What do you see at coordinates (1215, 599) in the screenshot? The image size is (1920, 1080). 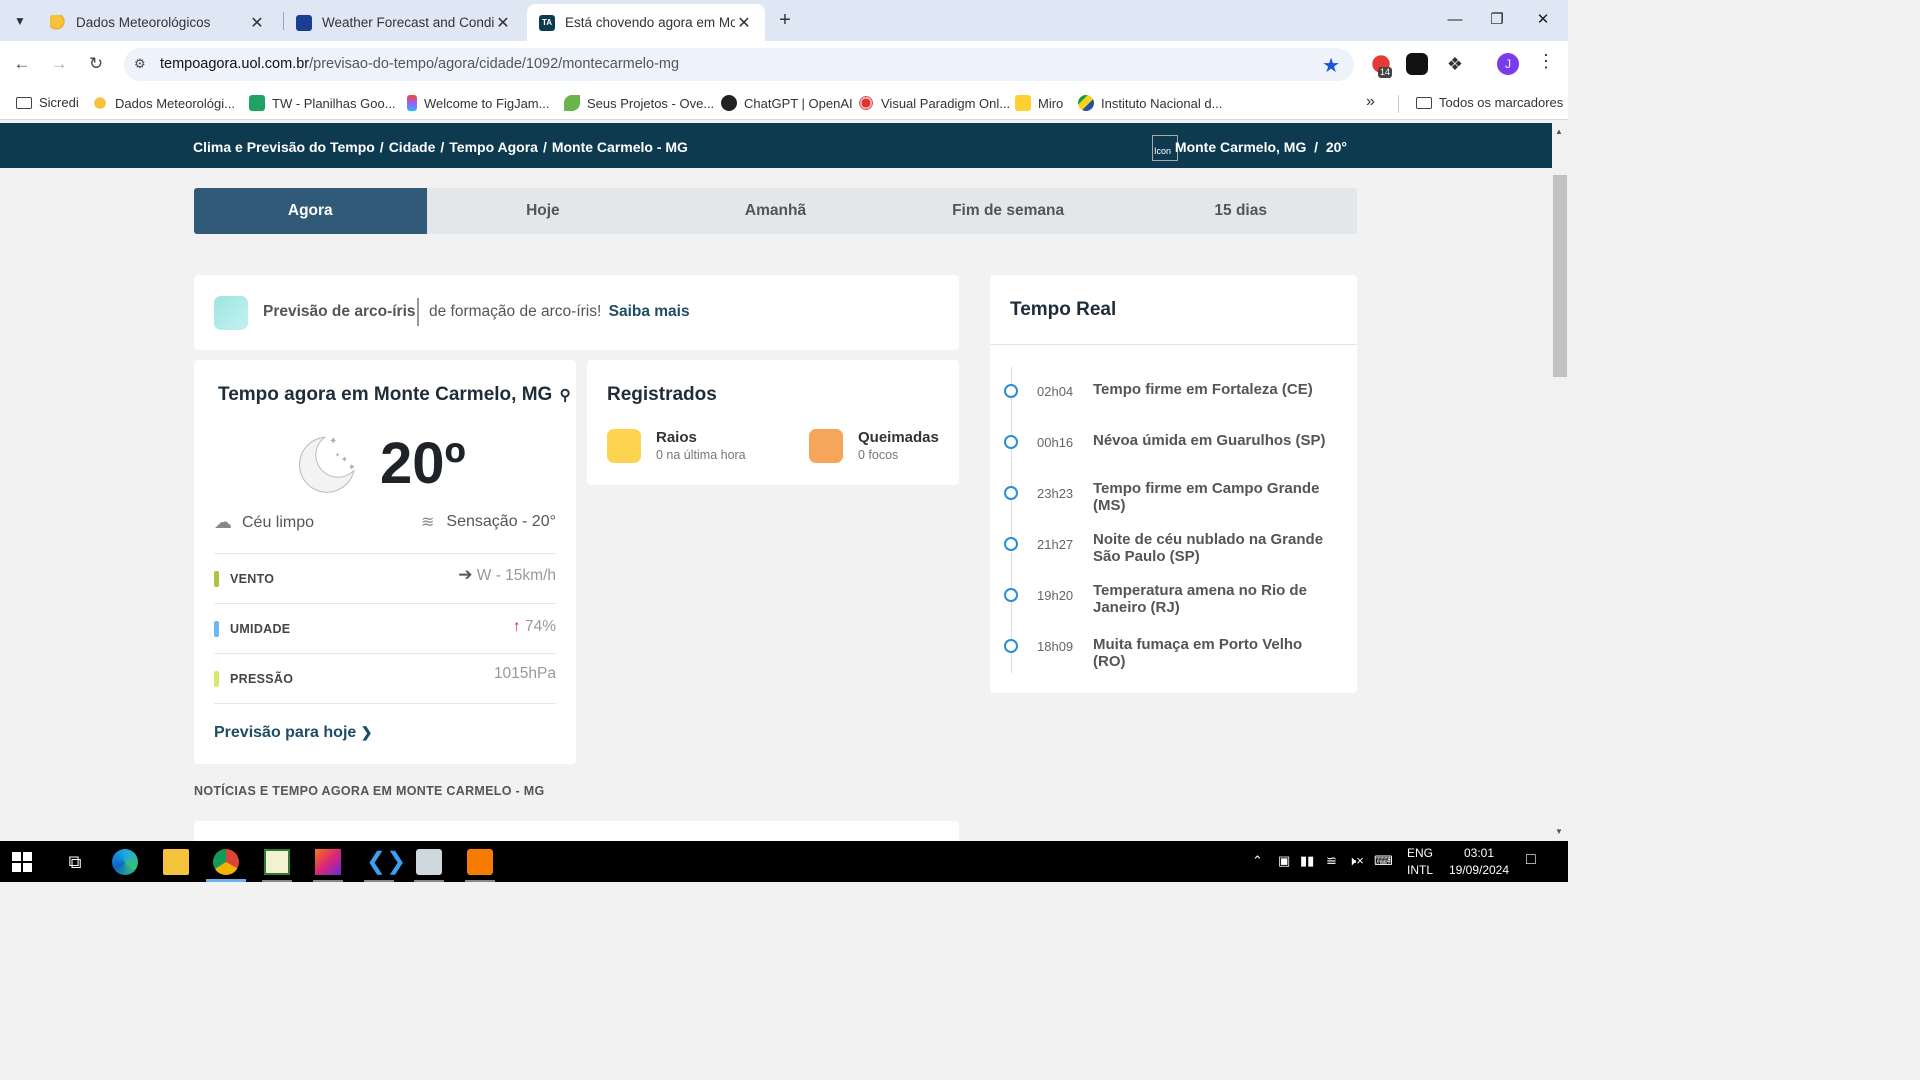 I see `realtime-text: Temperatura amena no Rio de Janeiro (RJ)` at bounding box center [1215, 599].